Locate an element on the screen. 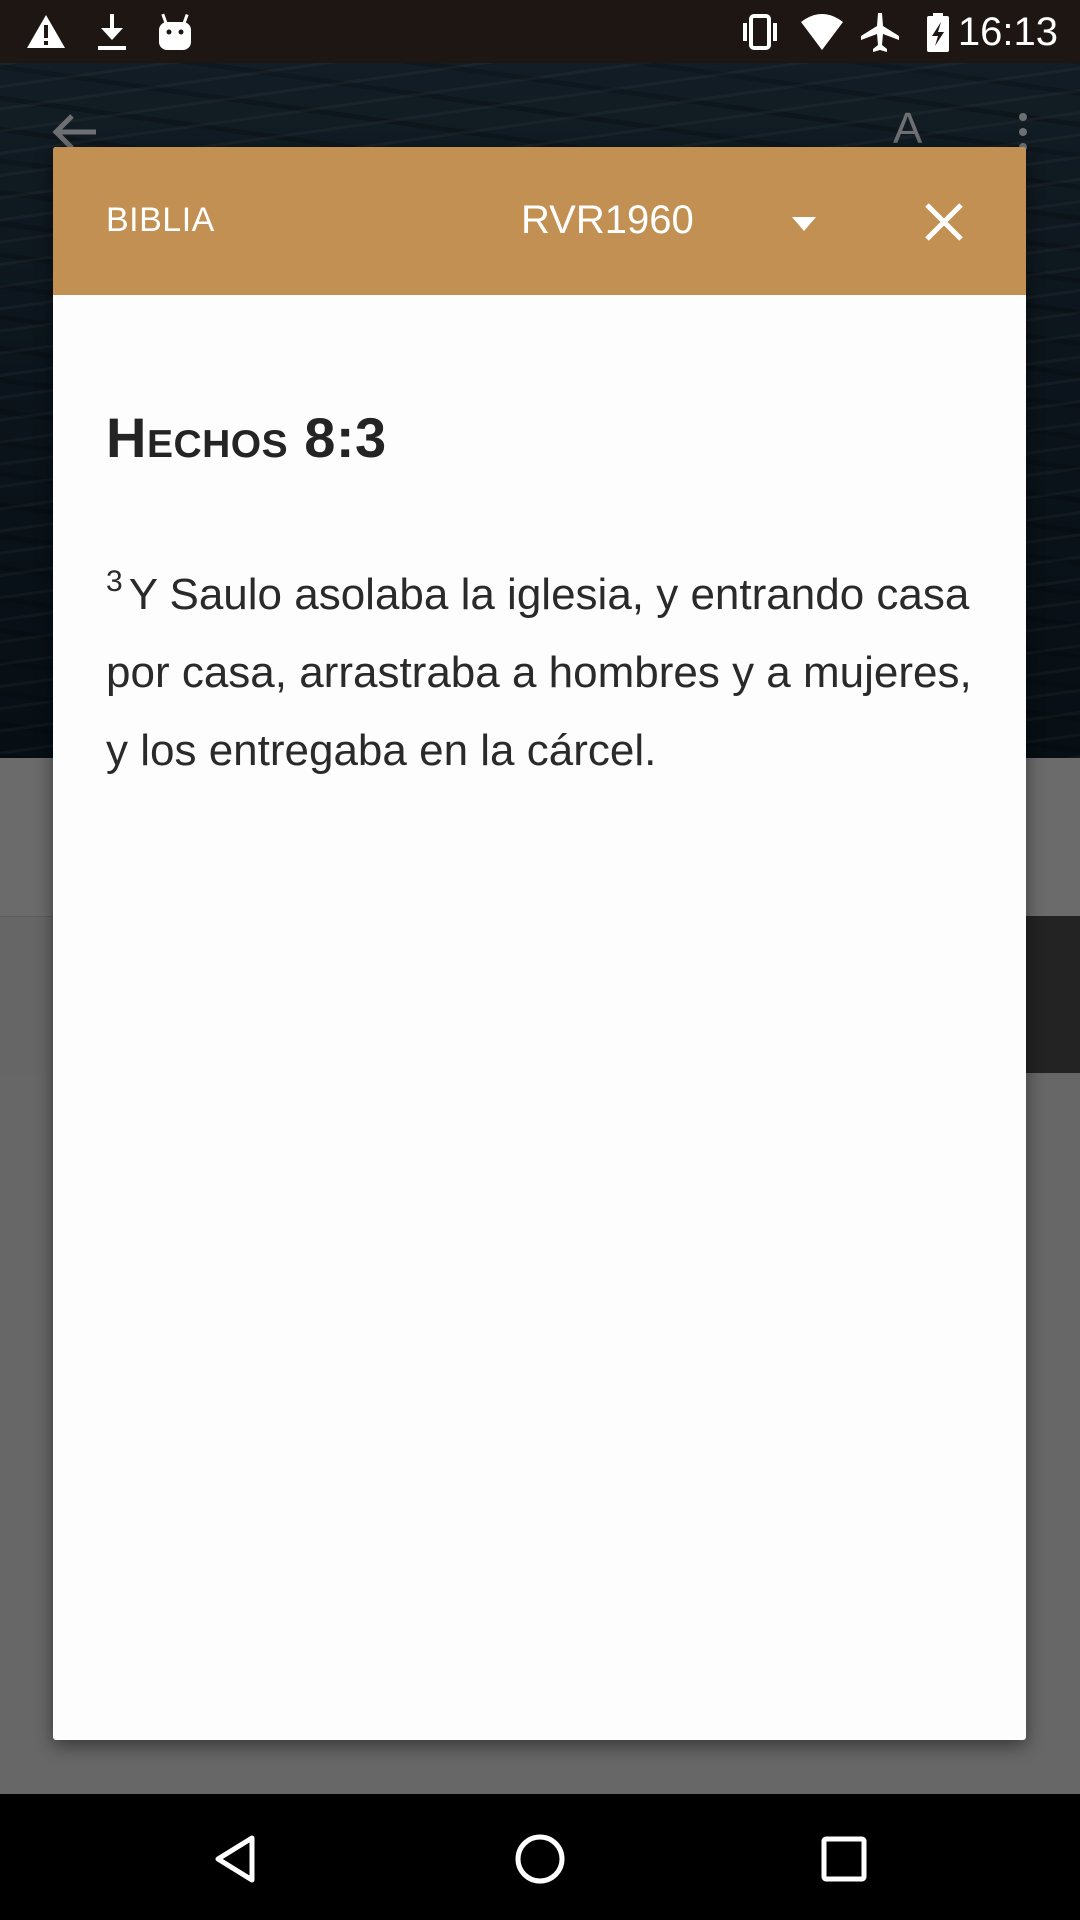 The height and width of the screenshot is (1920, 1080). more-options-icon is located at coordinates (1023, 132).